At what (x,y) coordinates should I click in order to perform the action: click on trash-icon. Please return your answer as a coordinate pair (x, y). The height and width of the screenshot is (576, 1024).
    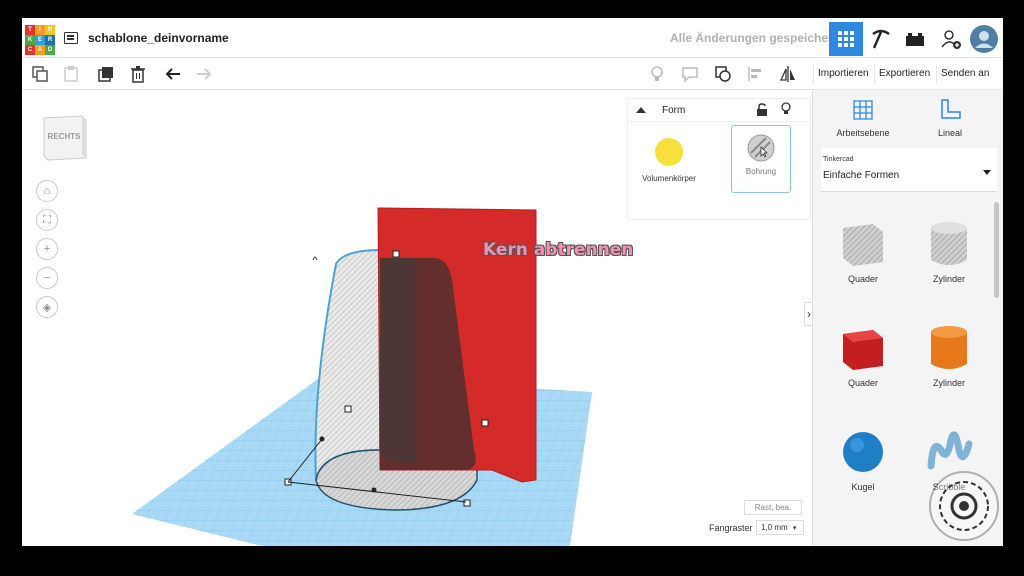
    Looking at the image, I should click on (138, 74).